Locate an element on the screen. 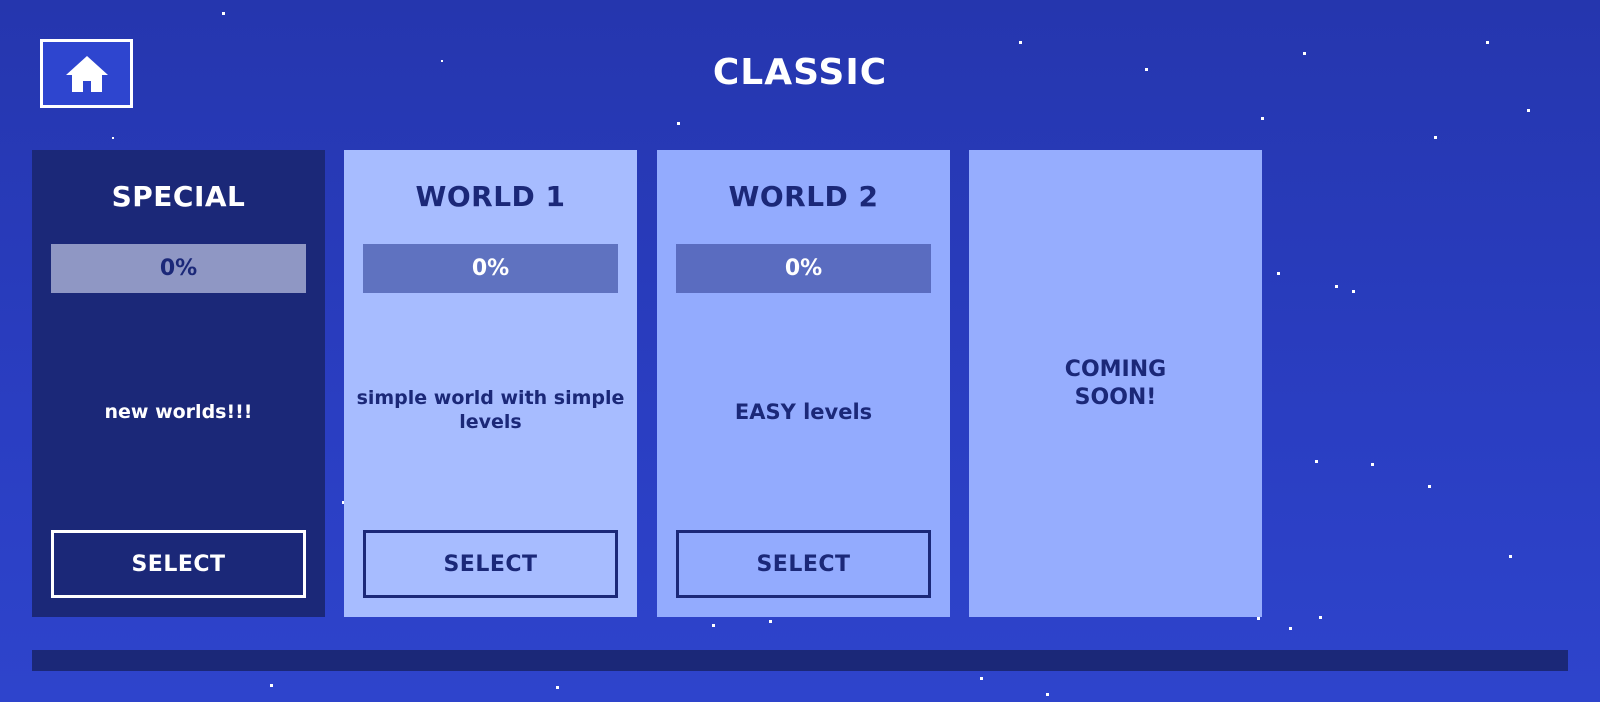  select-button-world-1: SELECT is located at coordinates (490, 564).